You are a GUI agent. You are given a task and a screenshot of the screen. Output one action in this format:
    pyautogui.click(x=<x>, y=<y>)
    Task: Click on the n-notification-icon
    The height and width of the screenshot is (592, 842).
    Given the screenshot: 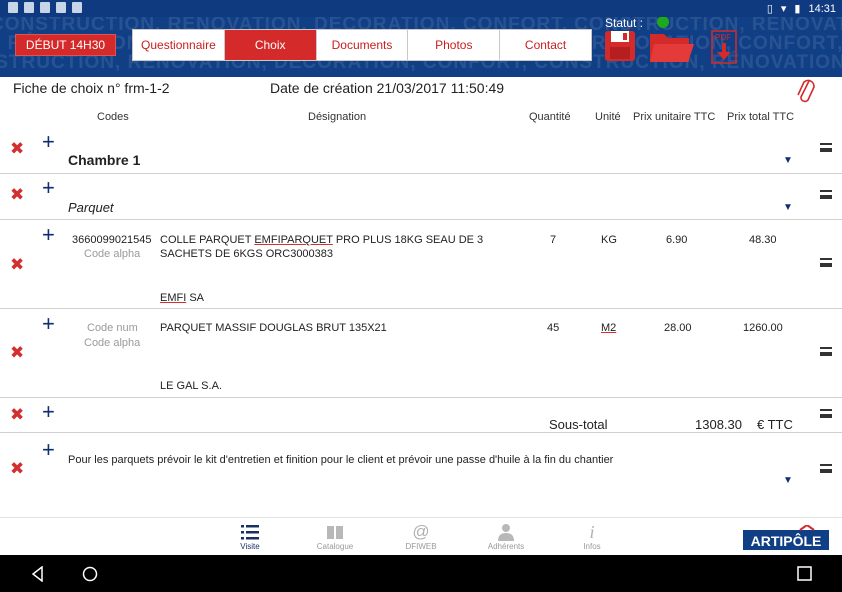 What is the action you would take?
    pyautogui.click(x=45, y=7)
    